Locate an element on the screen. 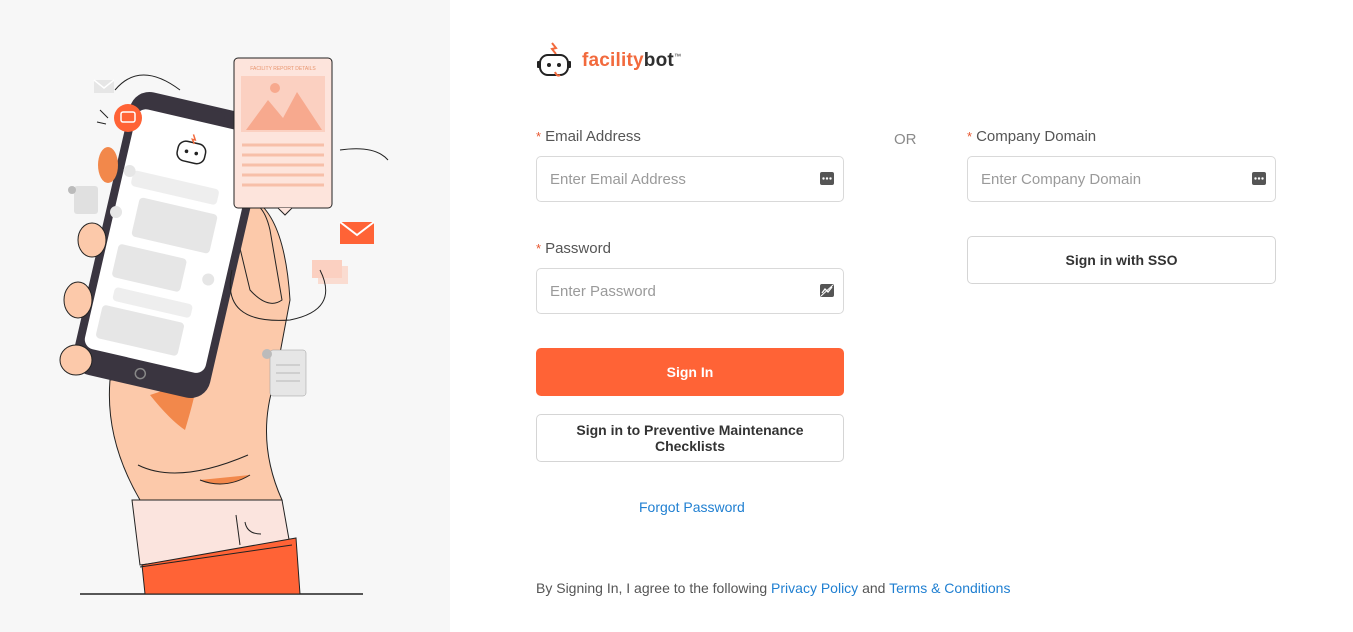 The width and height of the screenshot is (1353, 632). password-label-text: Password is located at coordinates (578, 248).